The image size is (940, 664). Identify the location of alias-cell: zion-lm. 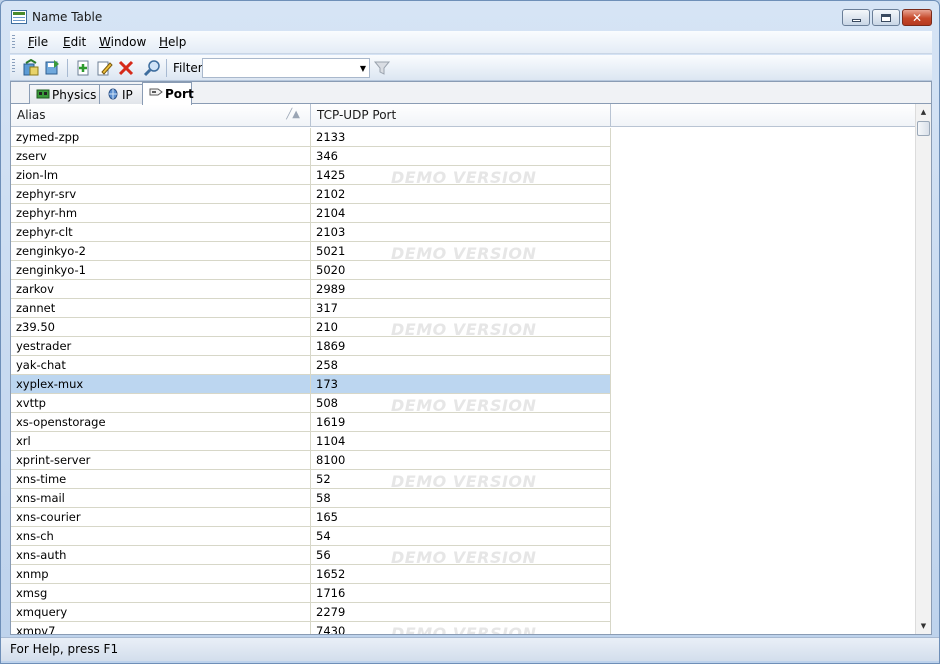
(161, 175).